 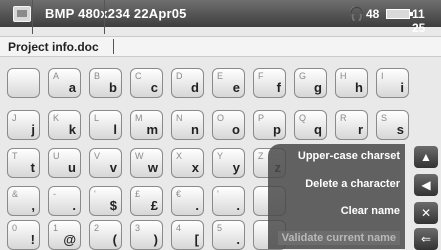 What do you see at coordinates (187, 125) in the screenshot?
I see `key: Nn` at bounding box center [187, 125].